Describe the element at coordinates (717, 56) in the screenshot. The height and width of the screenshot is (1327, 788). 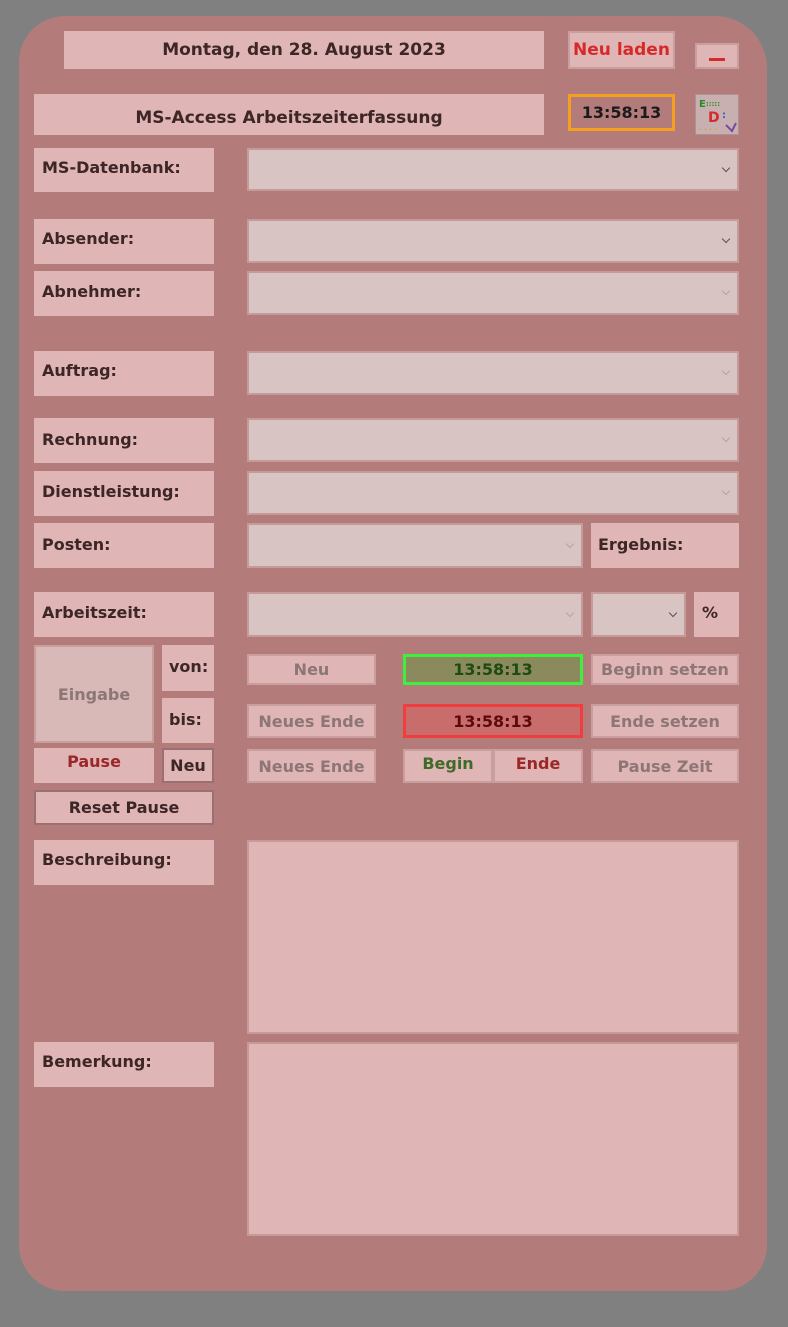
I see `minimize-button` at that location.